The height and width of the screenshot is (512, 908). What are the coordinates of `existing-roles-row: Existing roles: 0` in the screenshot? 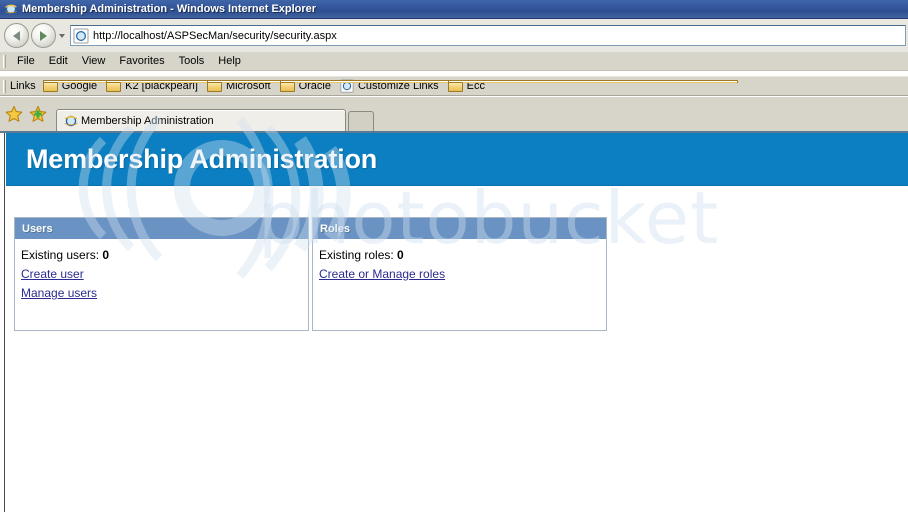 It's located at (462, 255).